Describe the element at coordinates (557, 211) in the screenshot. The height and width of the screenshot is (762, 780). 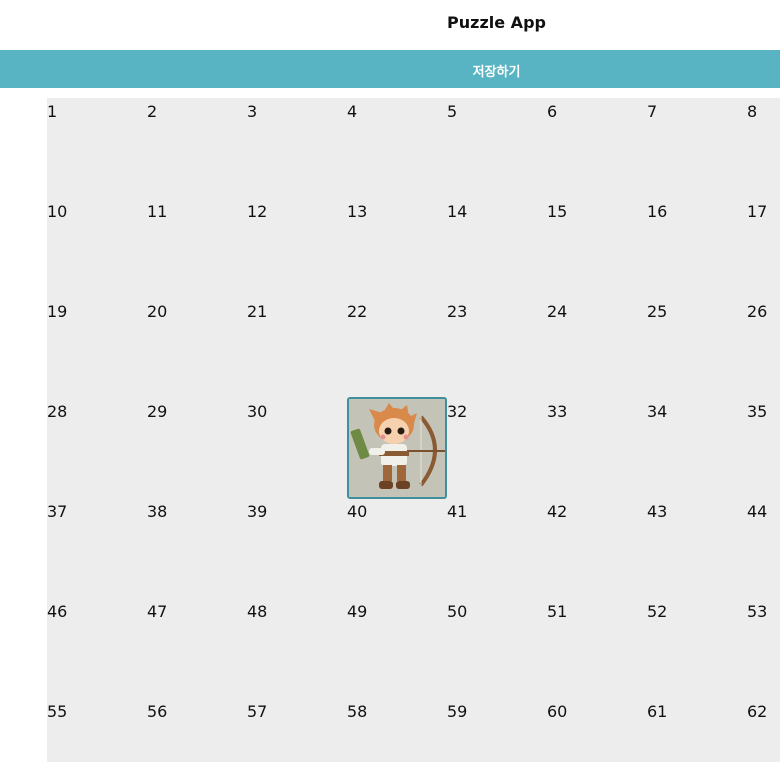
I see `cell-number: 15` at that location.